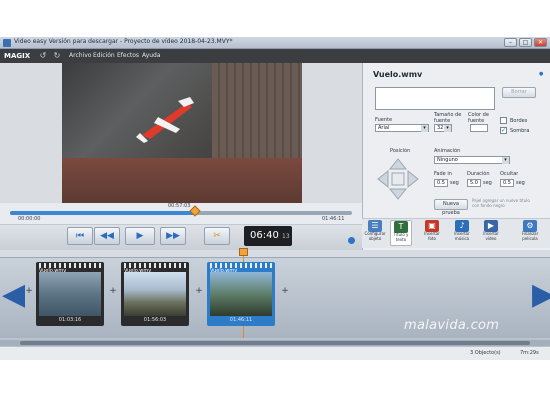  I want to click on app-icon, so click(7, 43).